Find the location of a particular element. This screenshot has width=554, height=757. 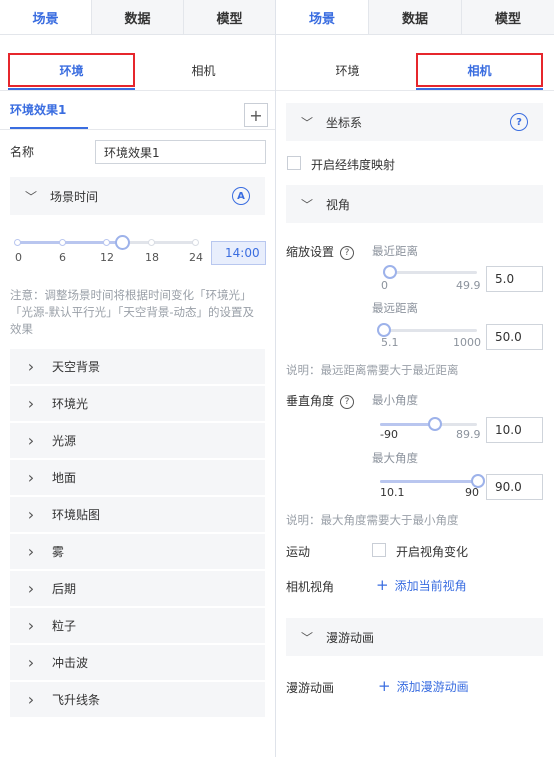

coord-system-header: ﹀ 坐标系 is located at coordinates (414, 122).